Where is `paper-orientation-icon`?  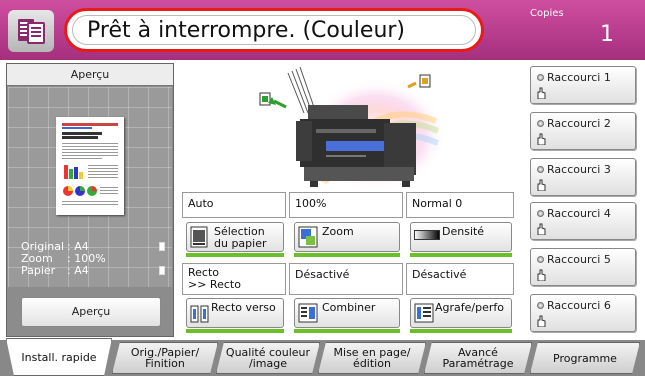 paper-orientation-icon is located at coordinates (162, 270).